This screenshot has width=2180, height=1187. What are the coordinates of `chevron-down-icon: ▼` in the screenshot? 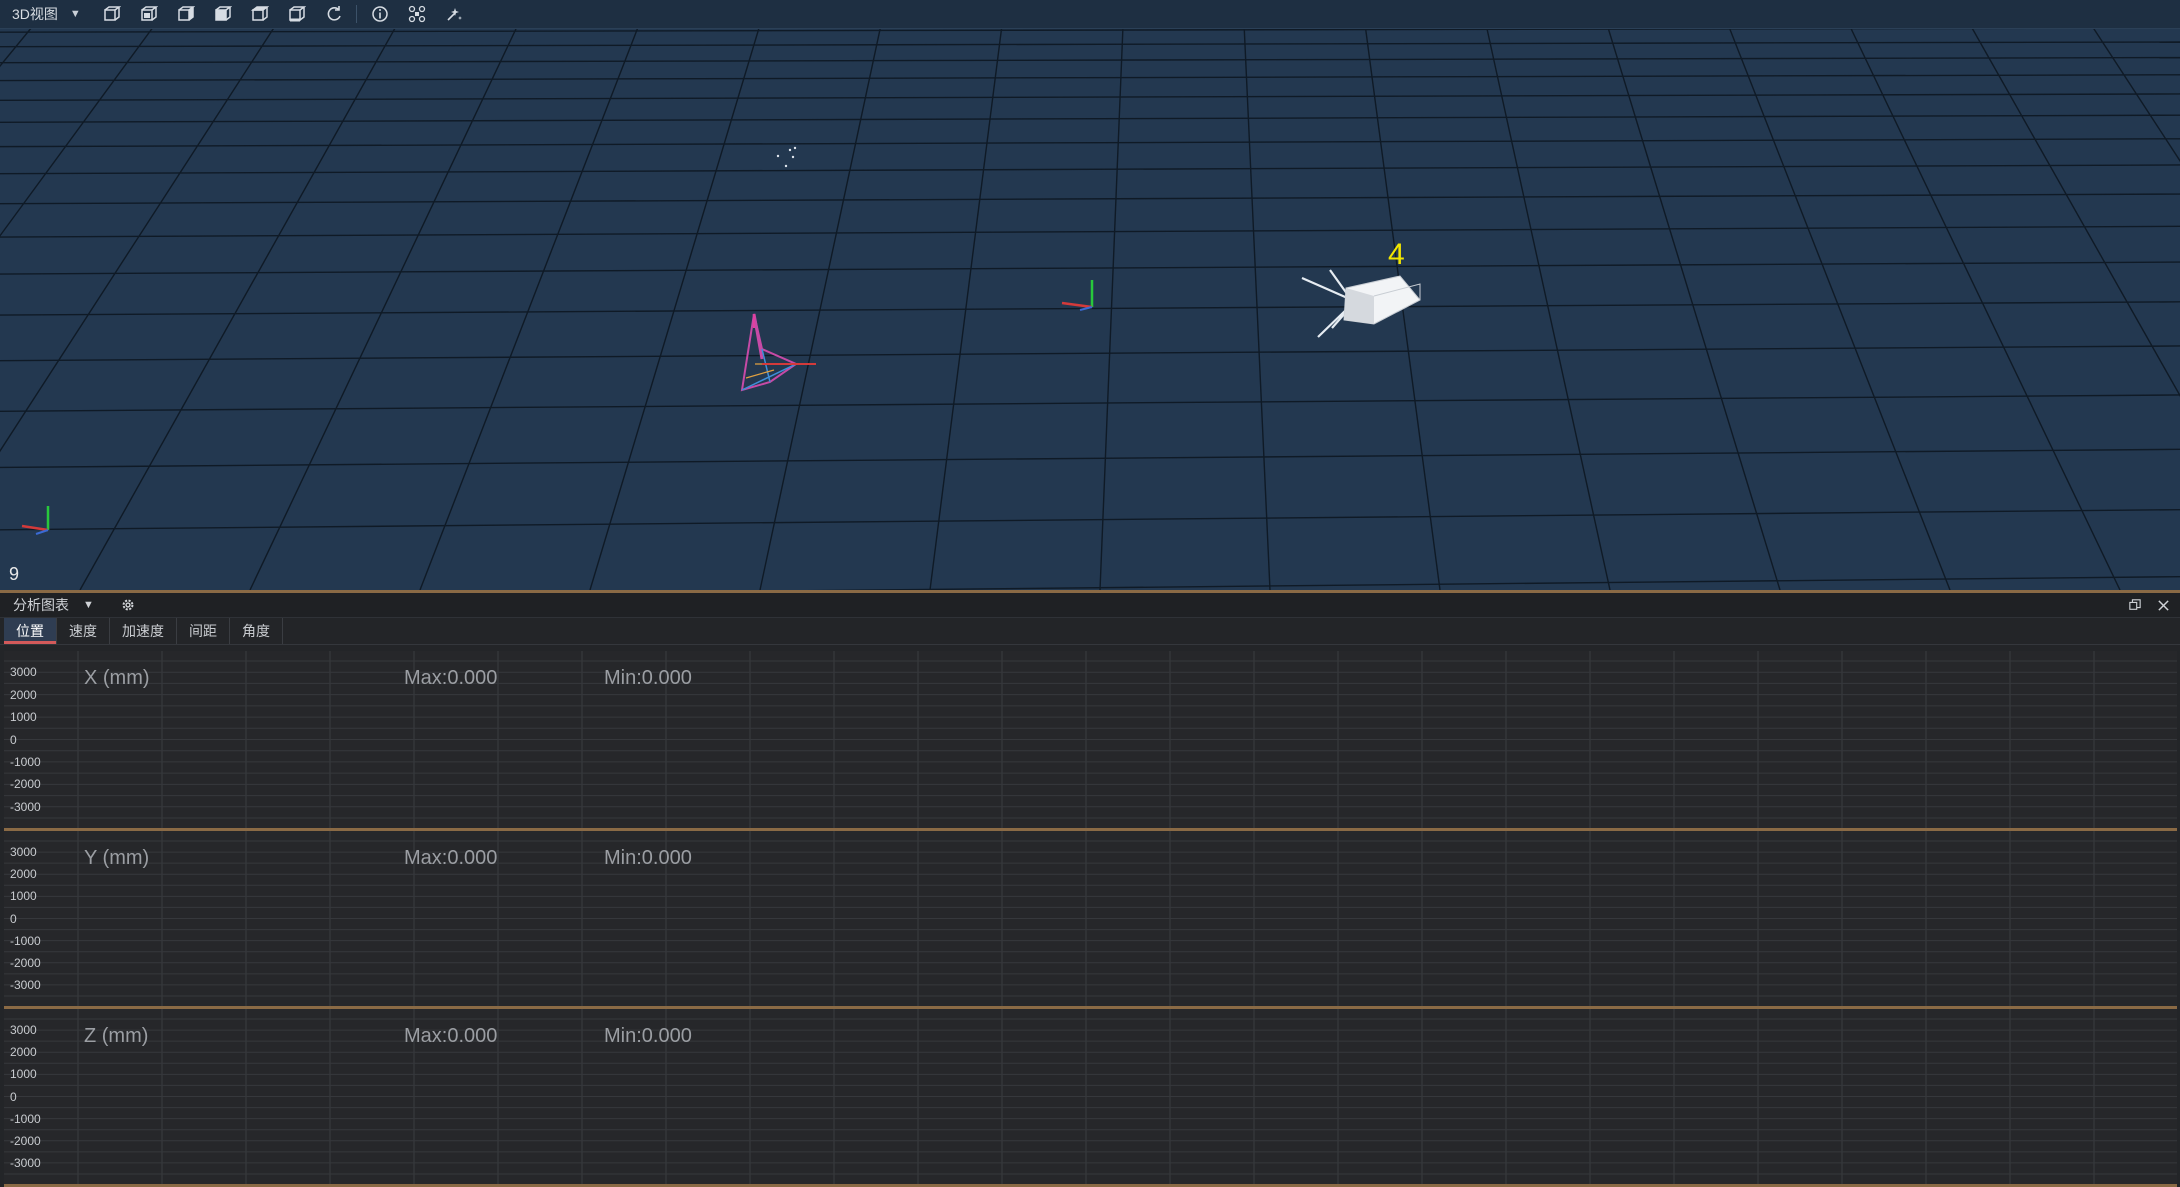 It's located at (75, 14).